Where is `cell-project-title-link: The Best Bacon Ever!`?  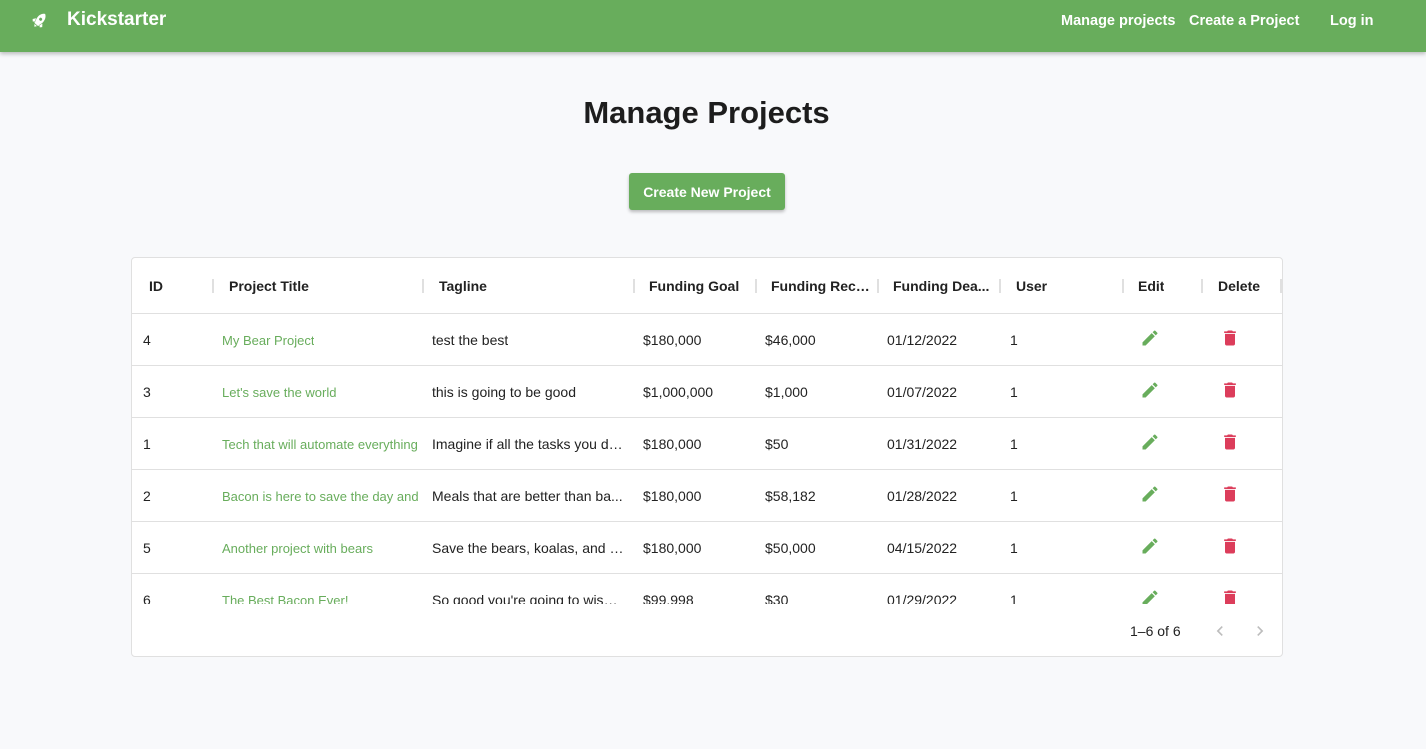
cell-project-title-link: The Best Bacon Ever! is located at coordinates (322, 589).